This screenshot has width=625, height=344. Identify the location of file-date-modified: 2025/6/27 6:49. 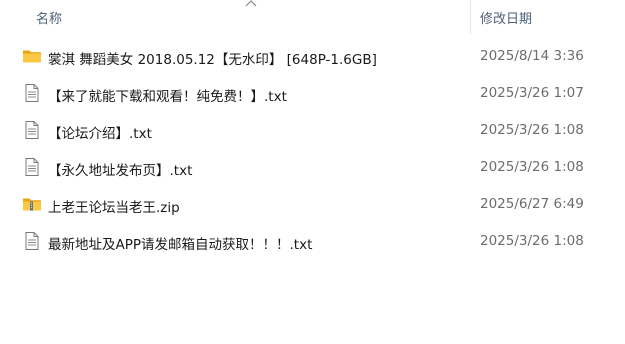
(532, 204).